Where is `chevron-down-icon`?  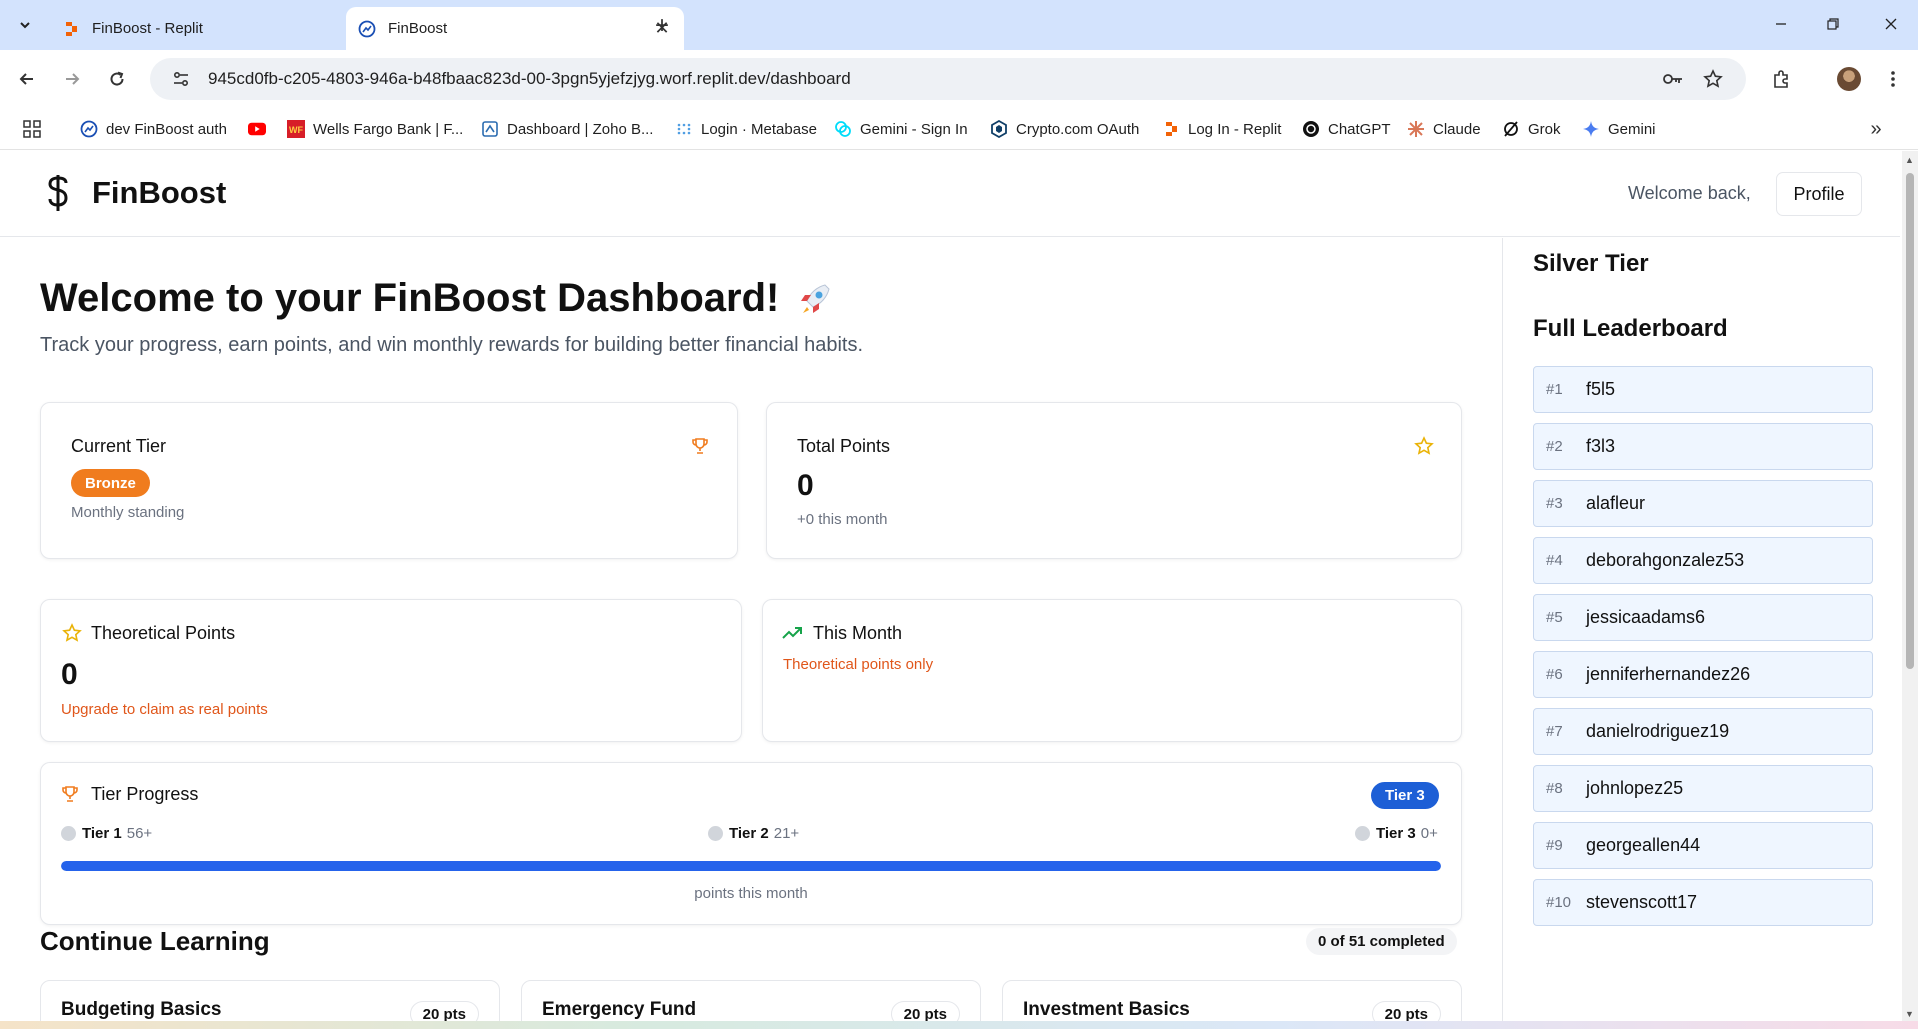
chevron-down-icon is located at coordinates (25, 25).